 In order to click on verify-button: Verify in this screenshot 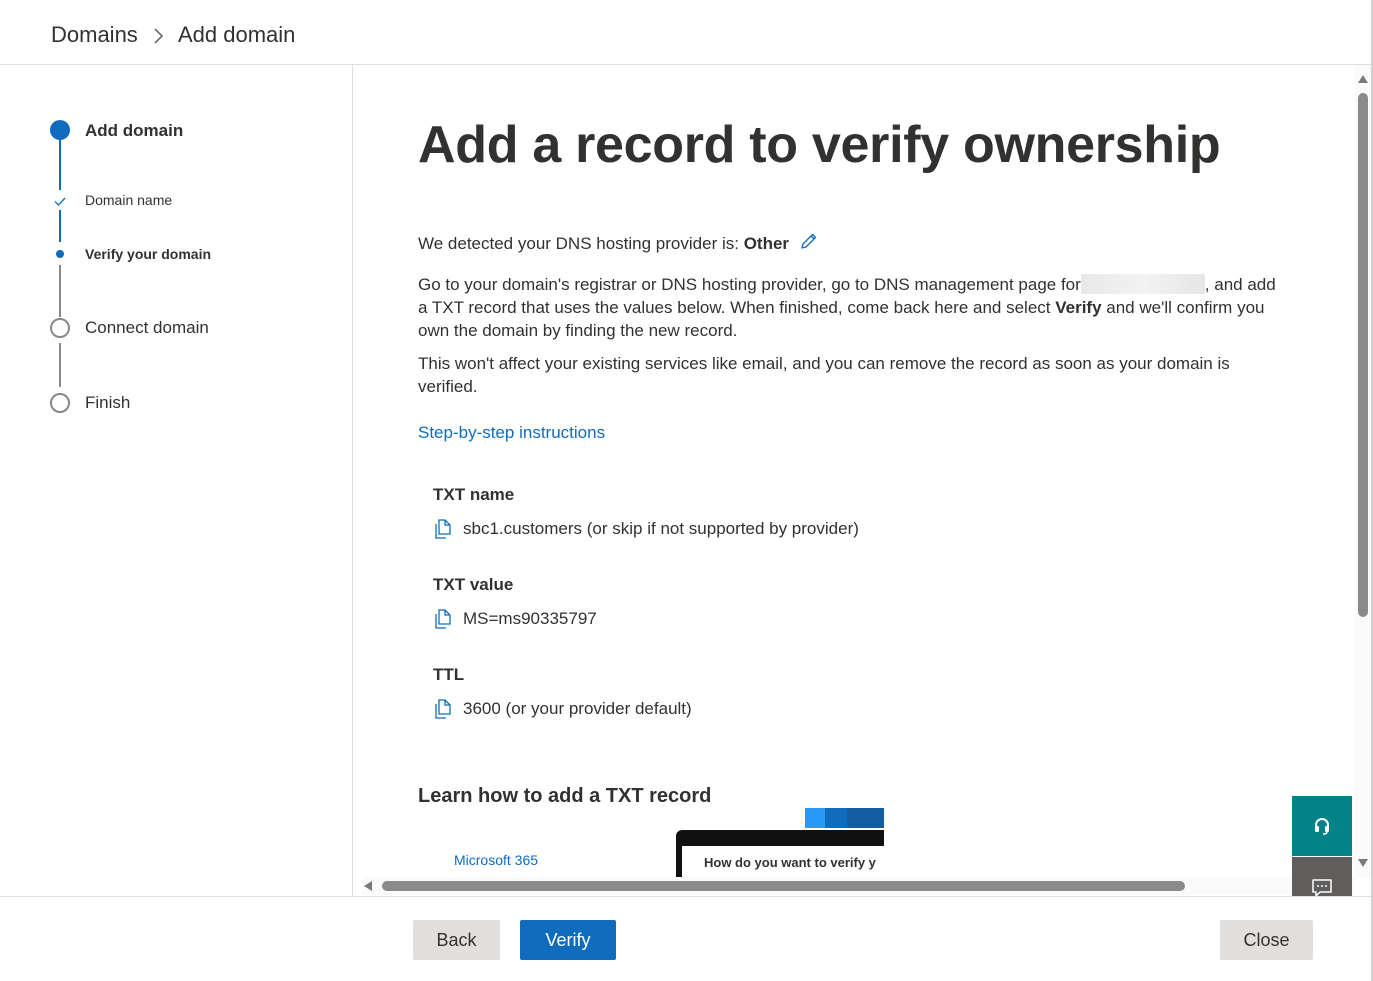, I will do `click(568, 940)`.